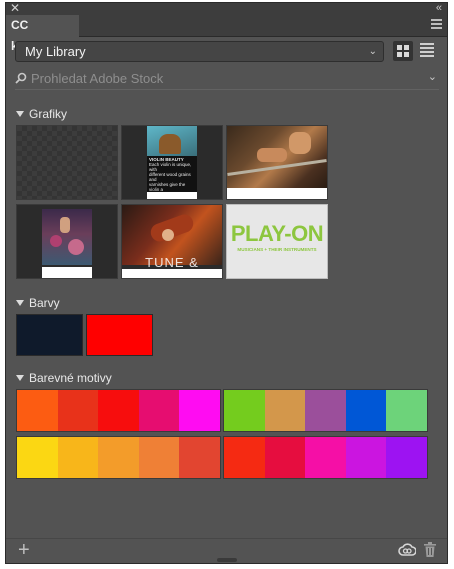 This screenshot has width=454, height=569. What do you see at coordinates (227, 560) in the screenshot?
I see `resize-grip` at bounding box center [227, 560].